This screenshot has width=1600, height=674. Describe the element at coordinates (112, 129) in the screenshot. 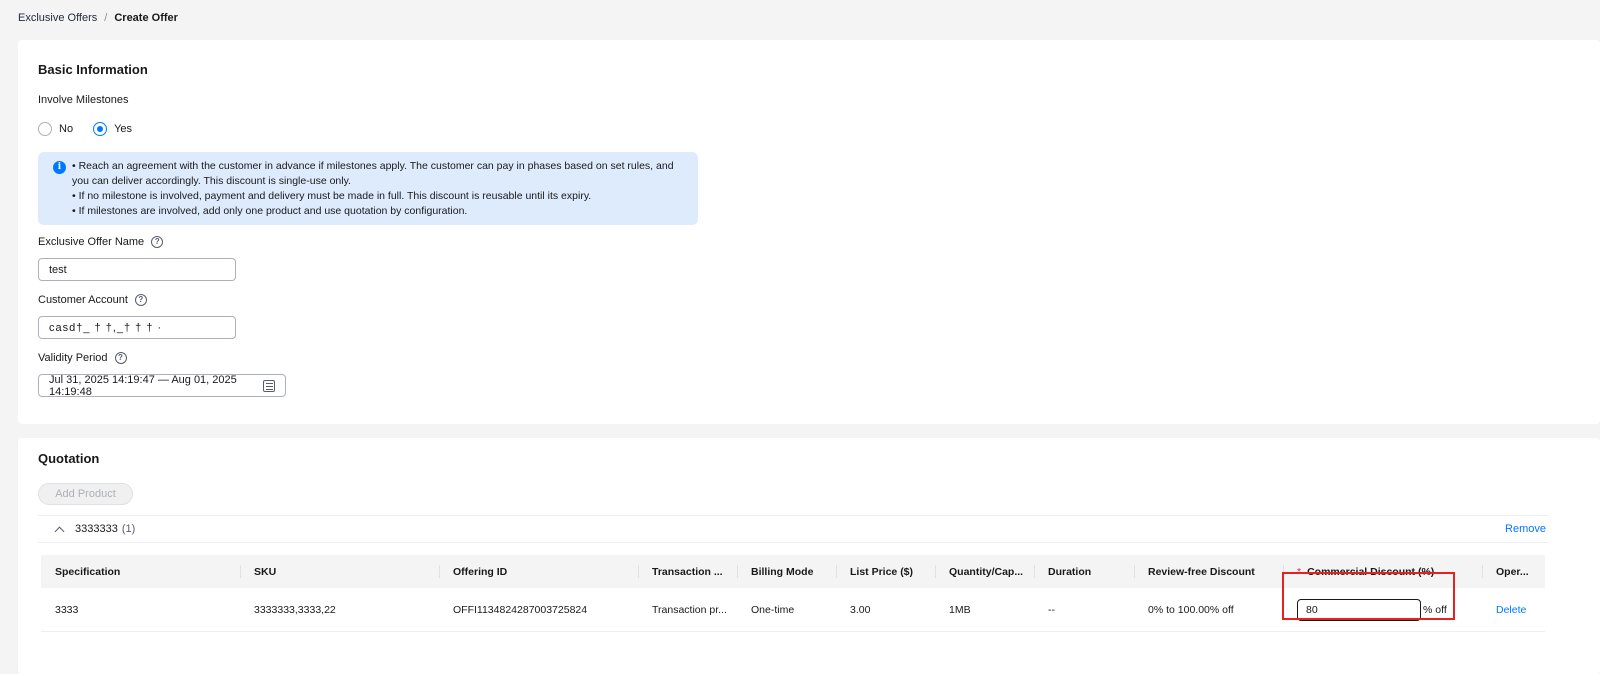

I see `milestones-radio-yes: Yes` at that location.